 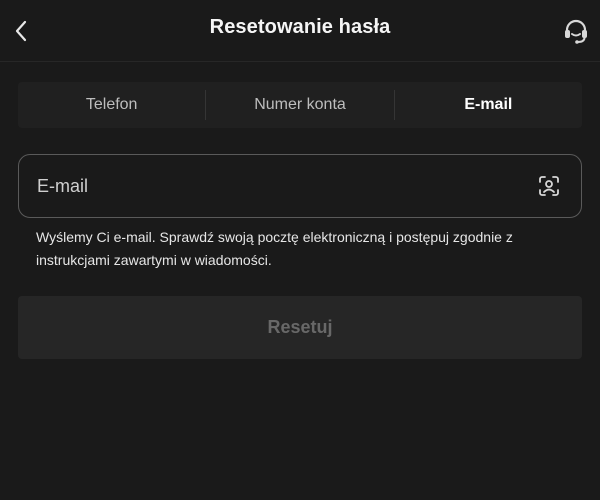 I want to click on contact-scan-button, so click(x=549, y=186).